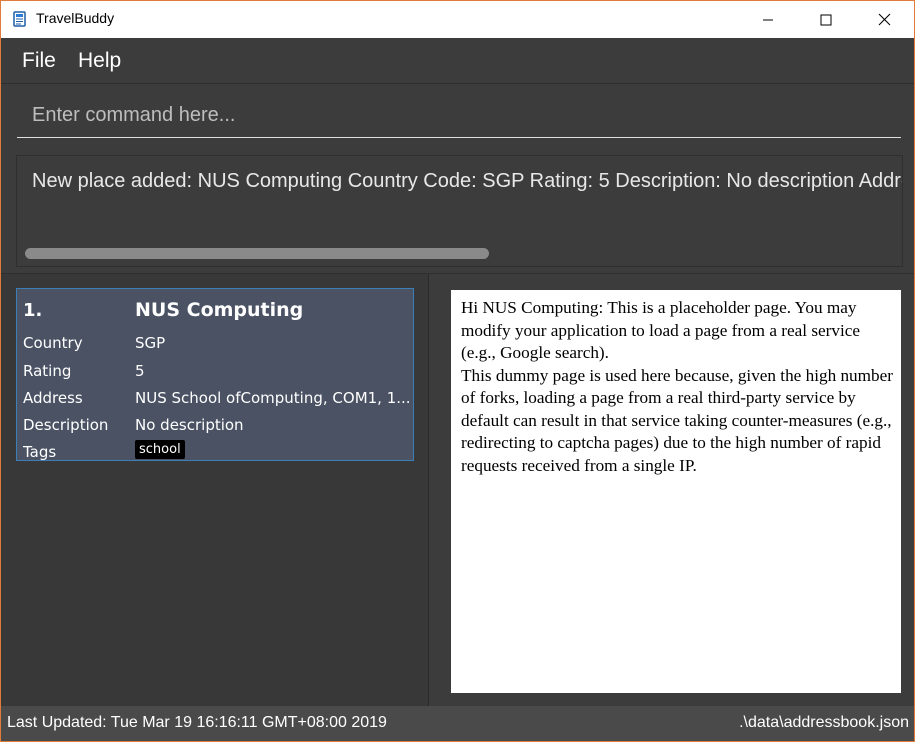 Image resolution: width=915 pixels, height=742 pixels. What do you see at coordinates (257, 253) in the screenshot?
I see `horizontal-scrollbar` at bounding box center [257, 253].